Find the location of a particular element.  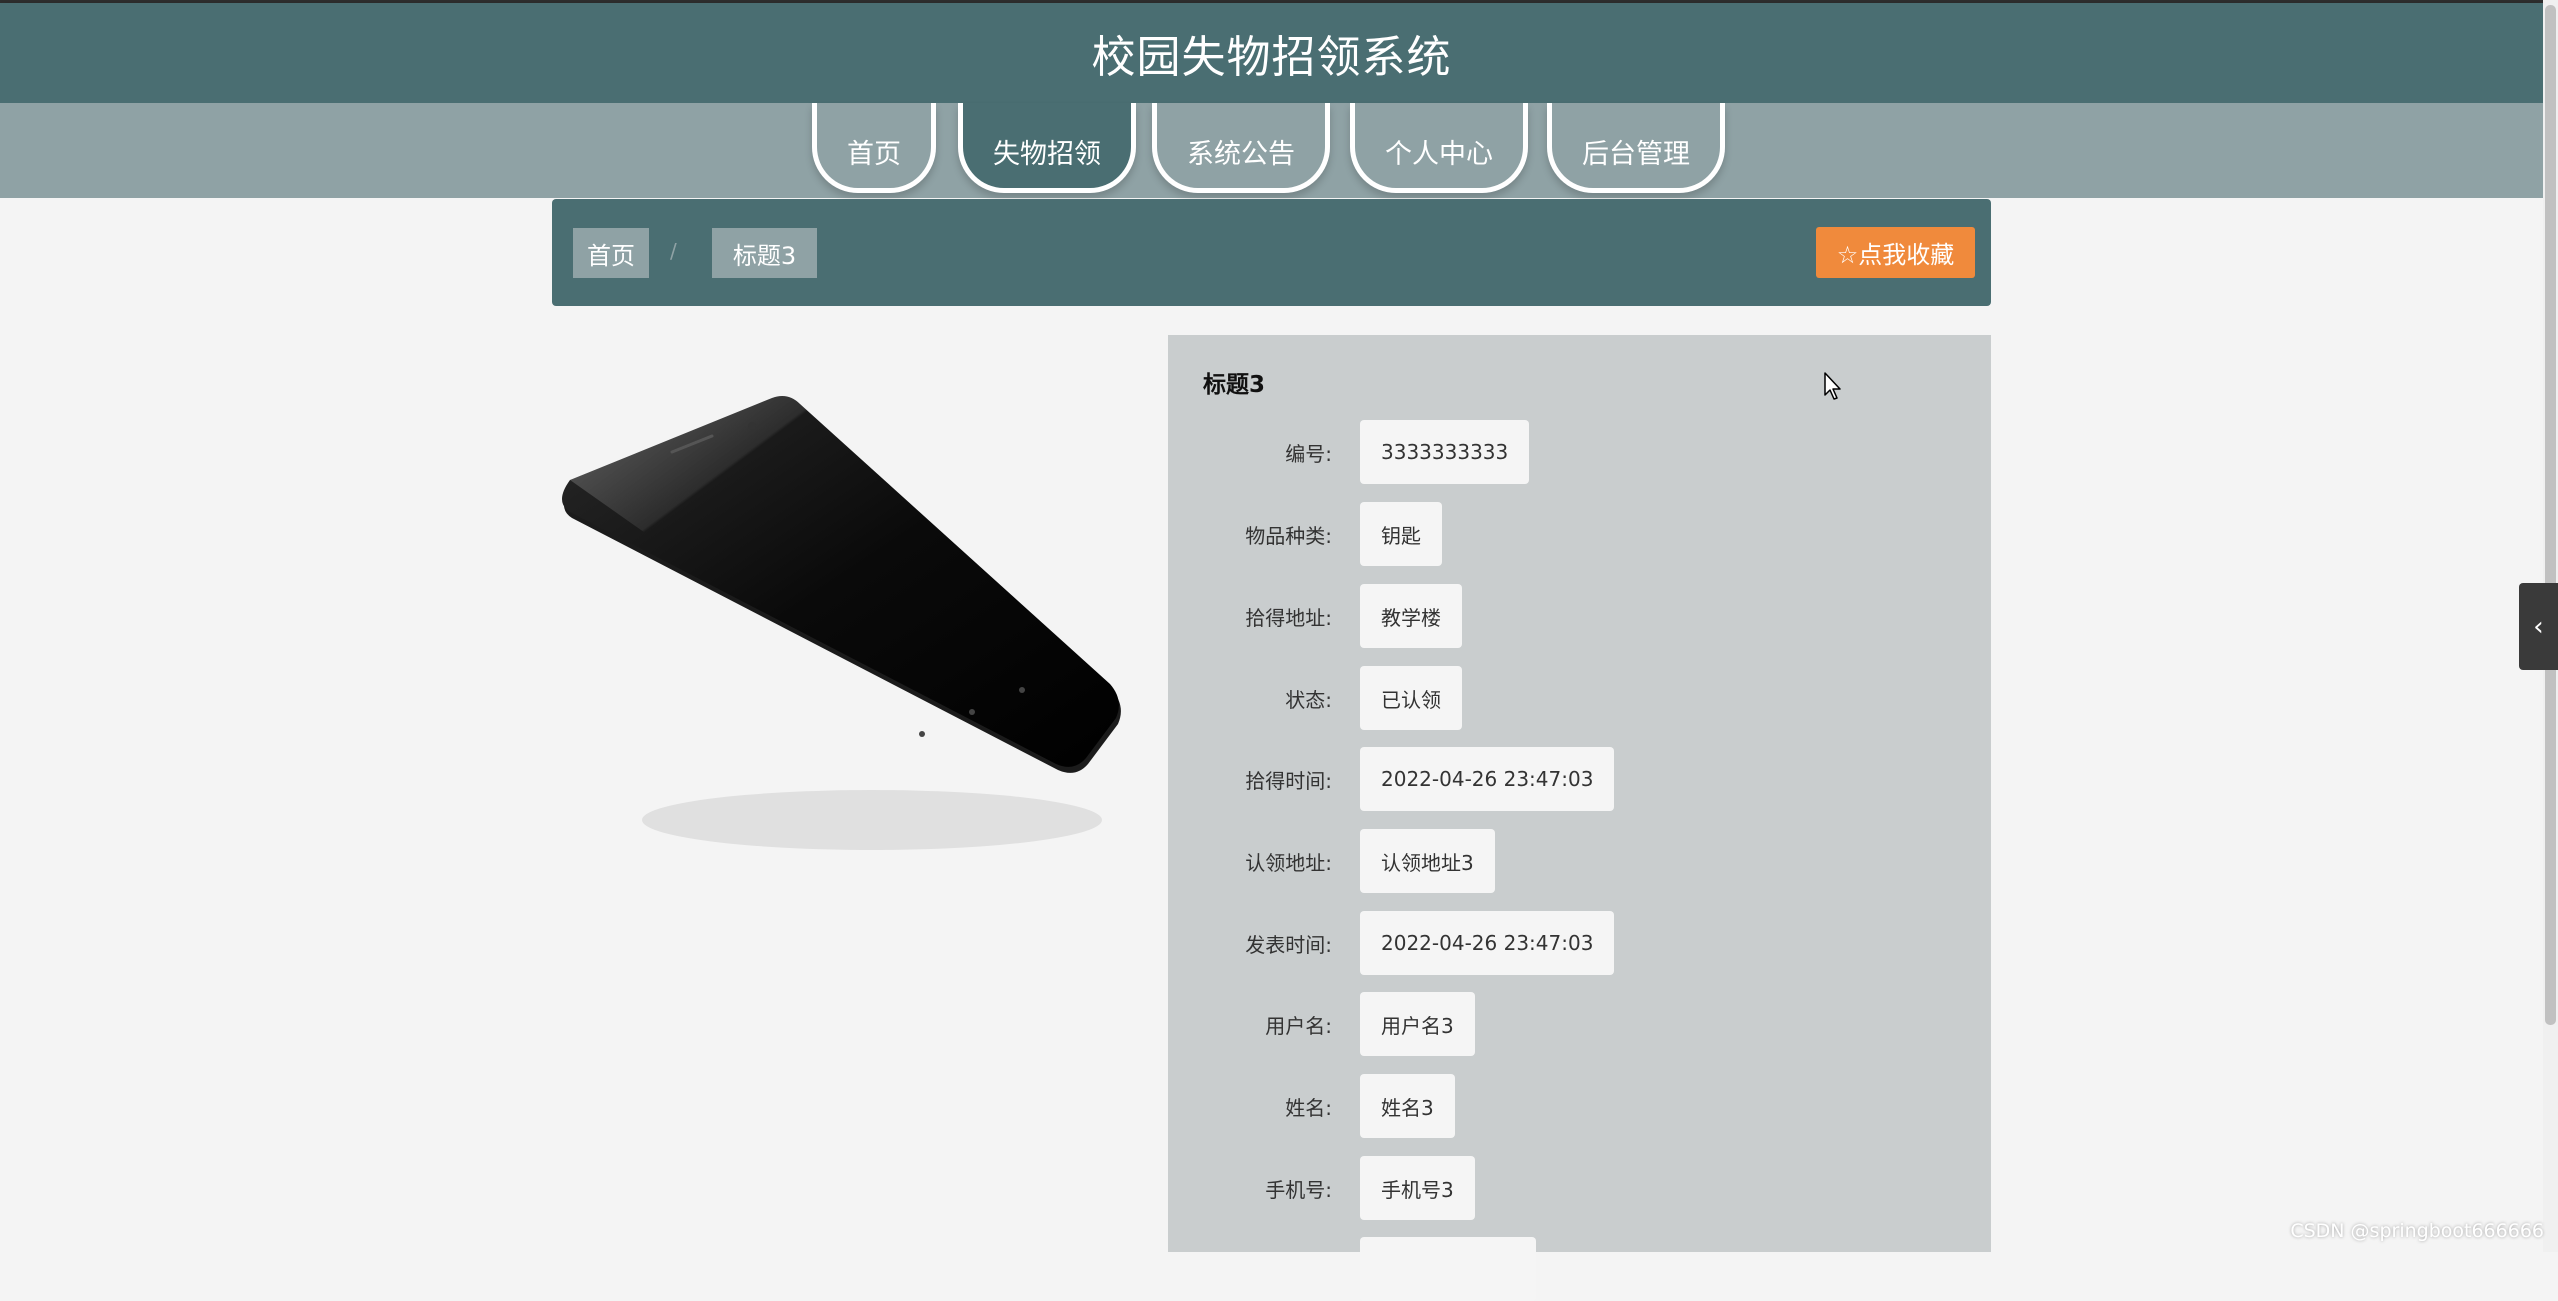

field-label-name: 姓名: is located at coordinates (1308, 1107).